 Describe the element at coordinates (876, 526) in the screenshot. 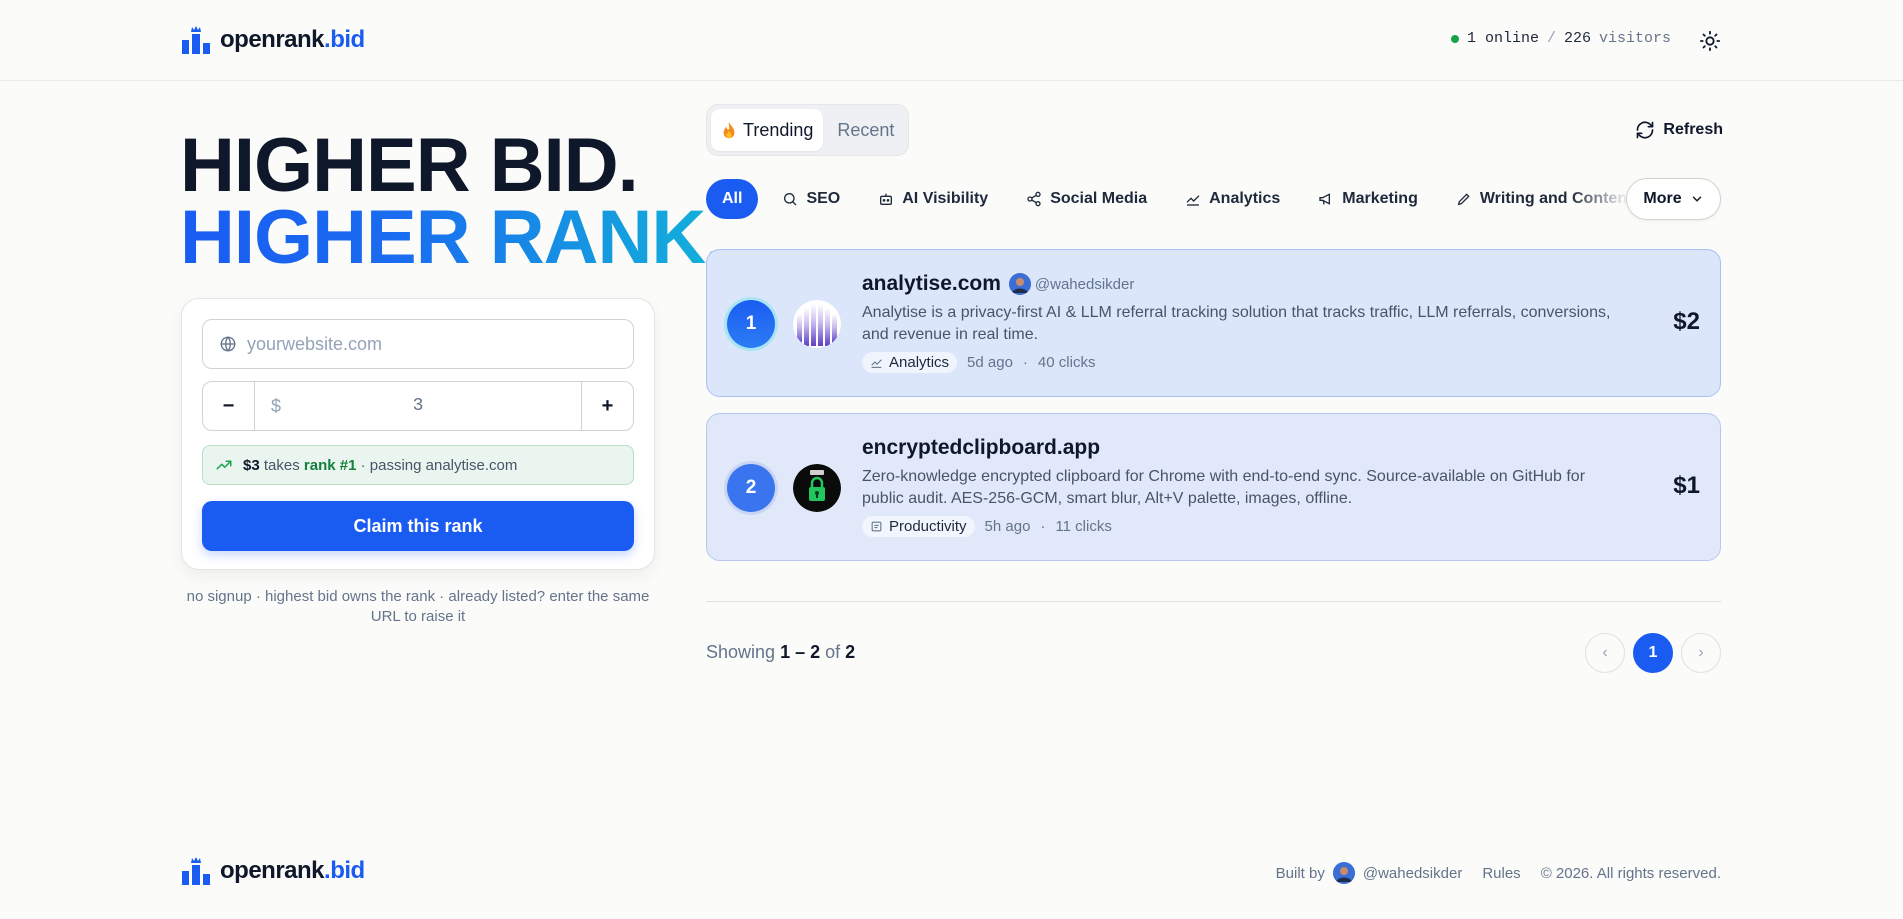

I see `app-window-icon` at that location.